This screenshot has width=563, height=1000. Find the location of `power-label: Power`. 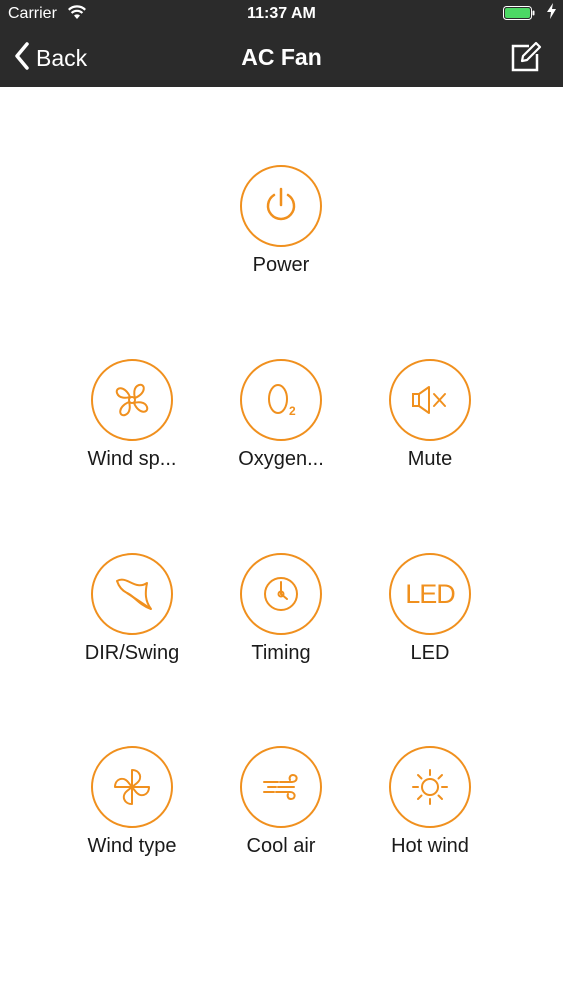

power-label: Power is located at coordinates (281, 265).